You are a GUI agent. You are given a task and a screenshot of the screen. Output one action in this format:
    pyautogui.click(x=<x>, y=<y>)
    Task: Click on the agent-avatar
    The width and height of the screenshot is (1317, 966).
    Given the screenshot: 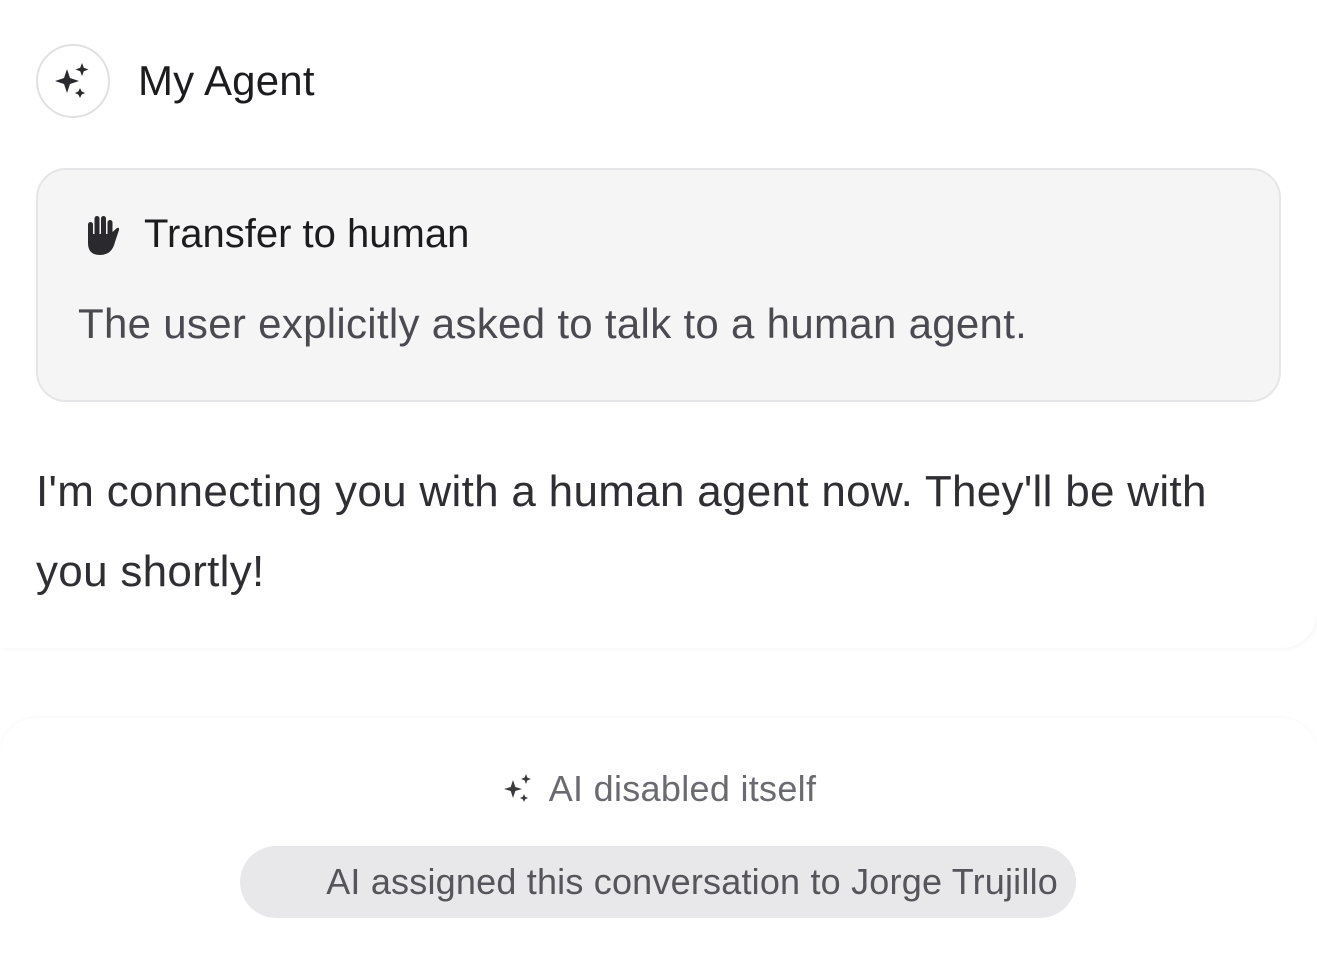 What is the action you would take?
    pyautogui.click(x=73, y=81)
    